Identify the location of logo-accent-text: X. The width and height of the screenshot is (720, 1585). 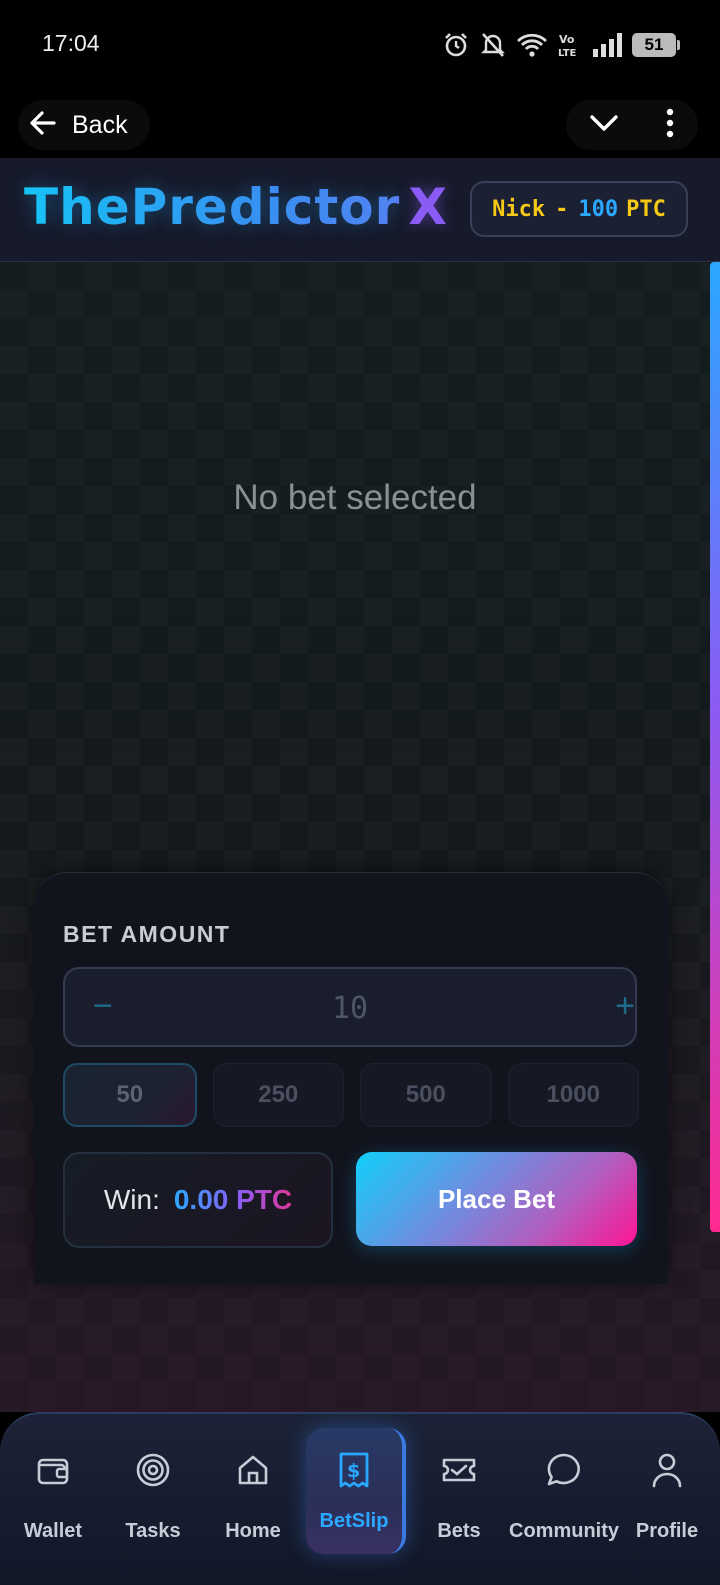
(428, 207).